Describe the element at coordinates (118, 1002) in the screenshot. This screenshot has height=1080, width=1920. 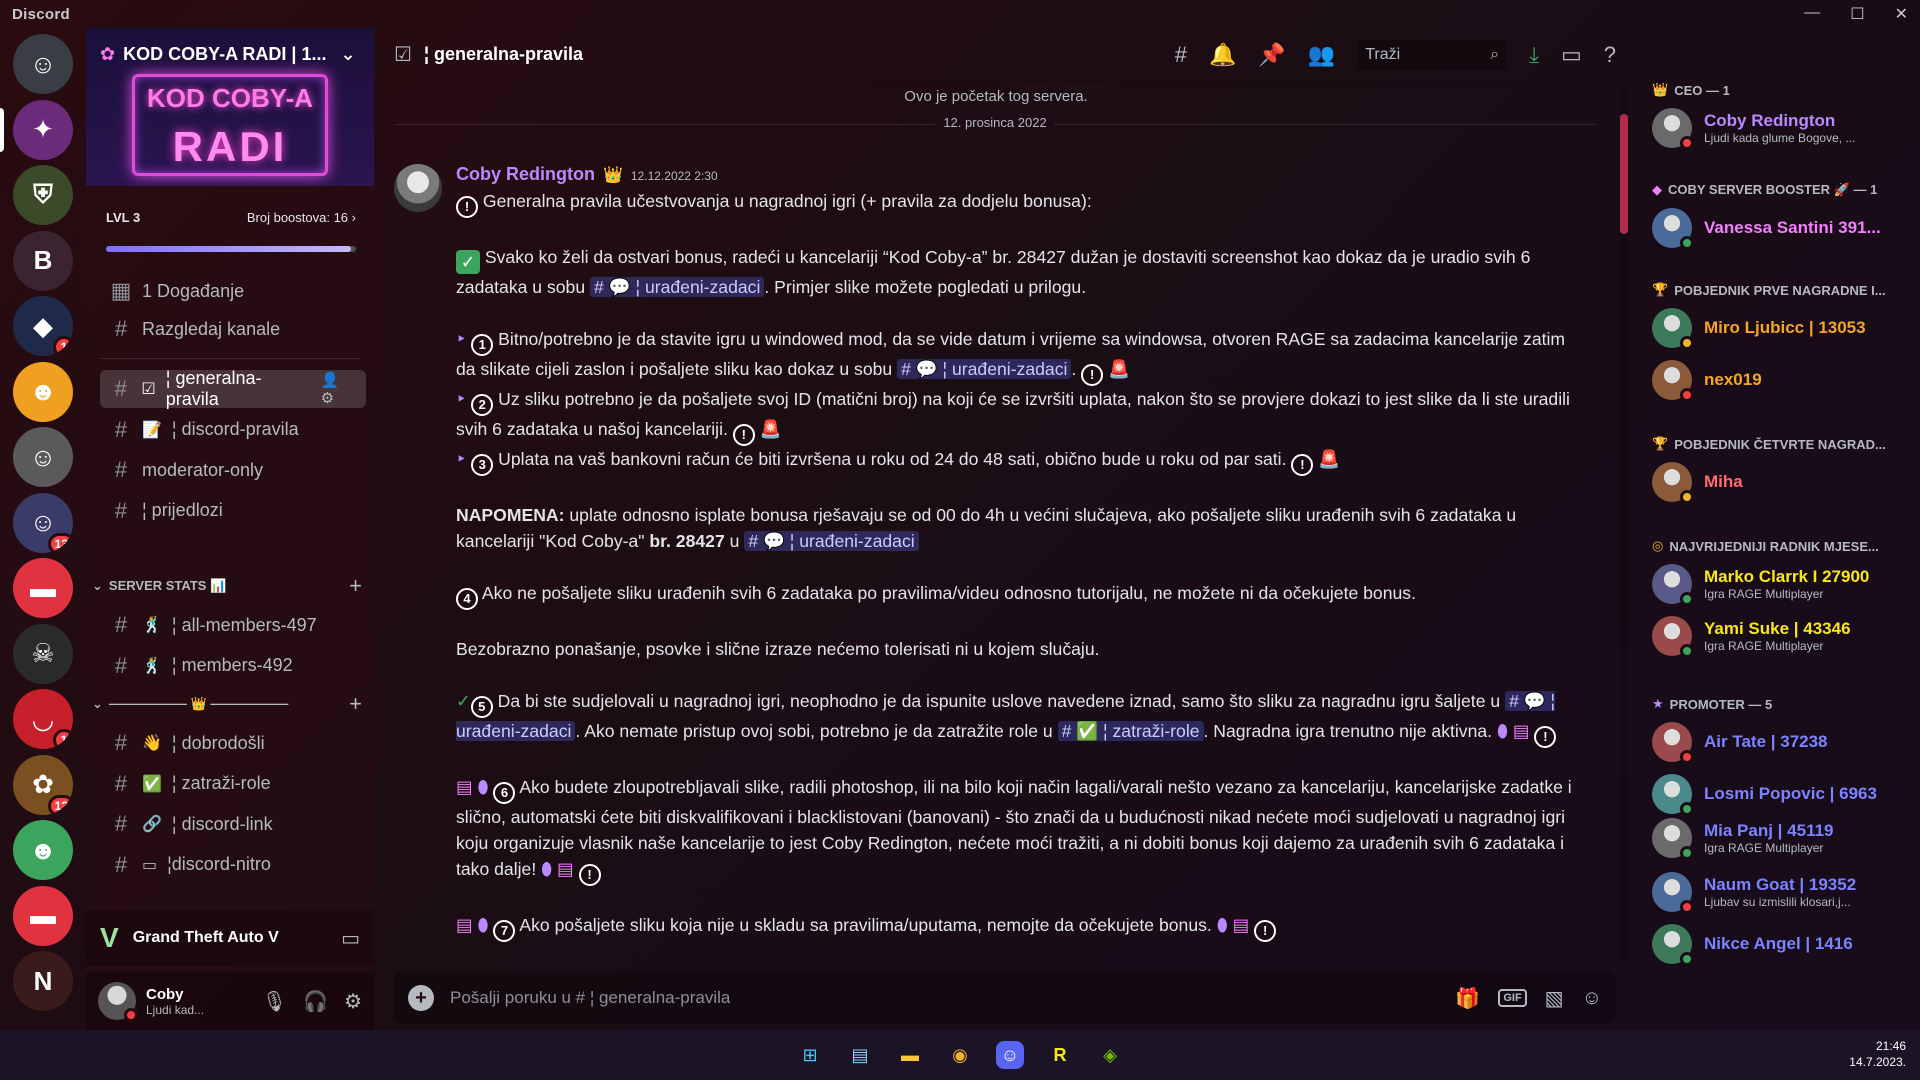
I see `user-avatar` at that location.